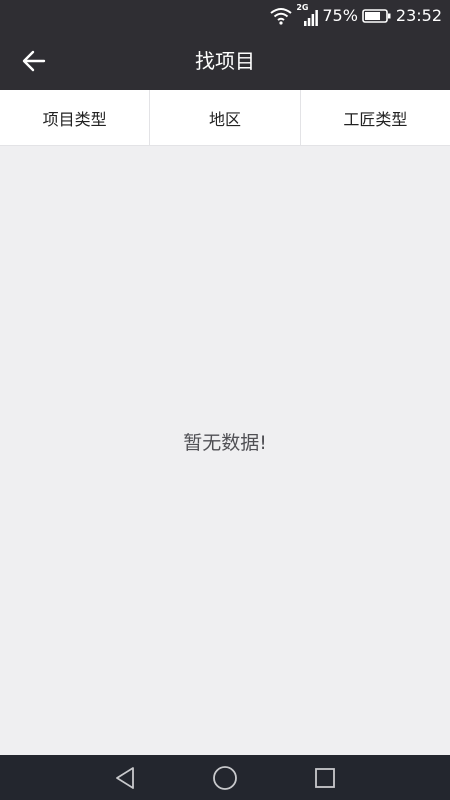 The width and height of the screenshot is (450, 800). I want to click on filter-region: 地区, so click(225, 117).